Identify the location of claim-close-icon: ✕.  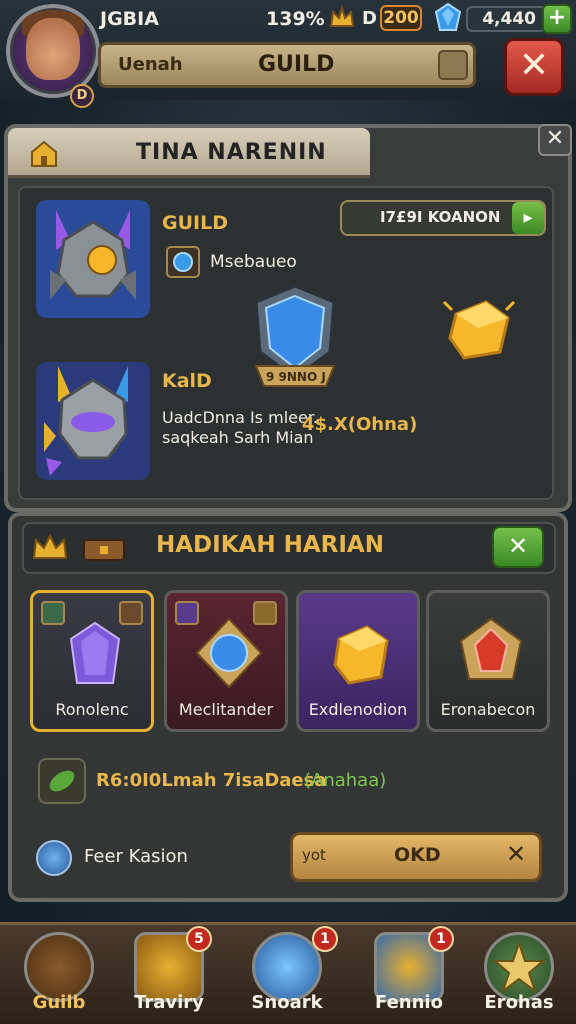
(516, 854).